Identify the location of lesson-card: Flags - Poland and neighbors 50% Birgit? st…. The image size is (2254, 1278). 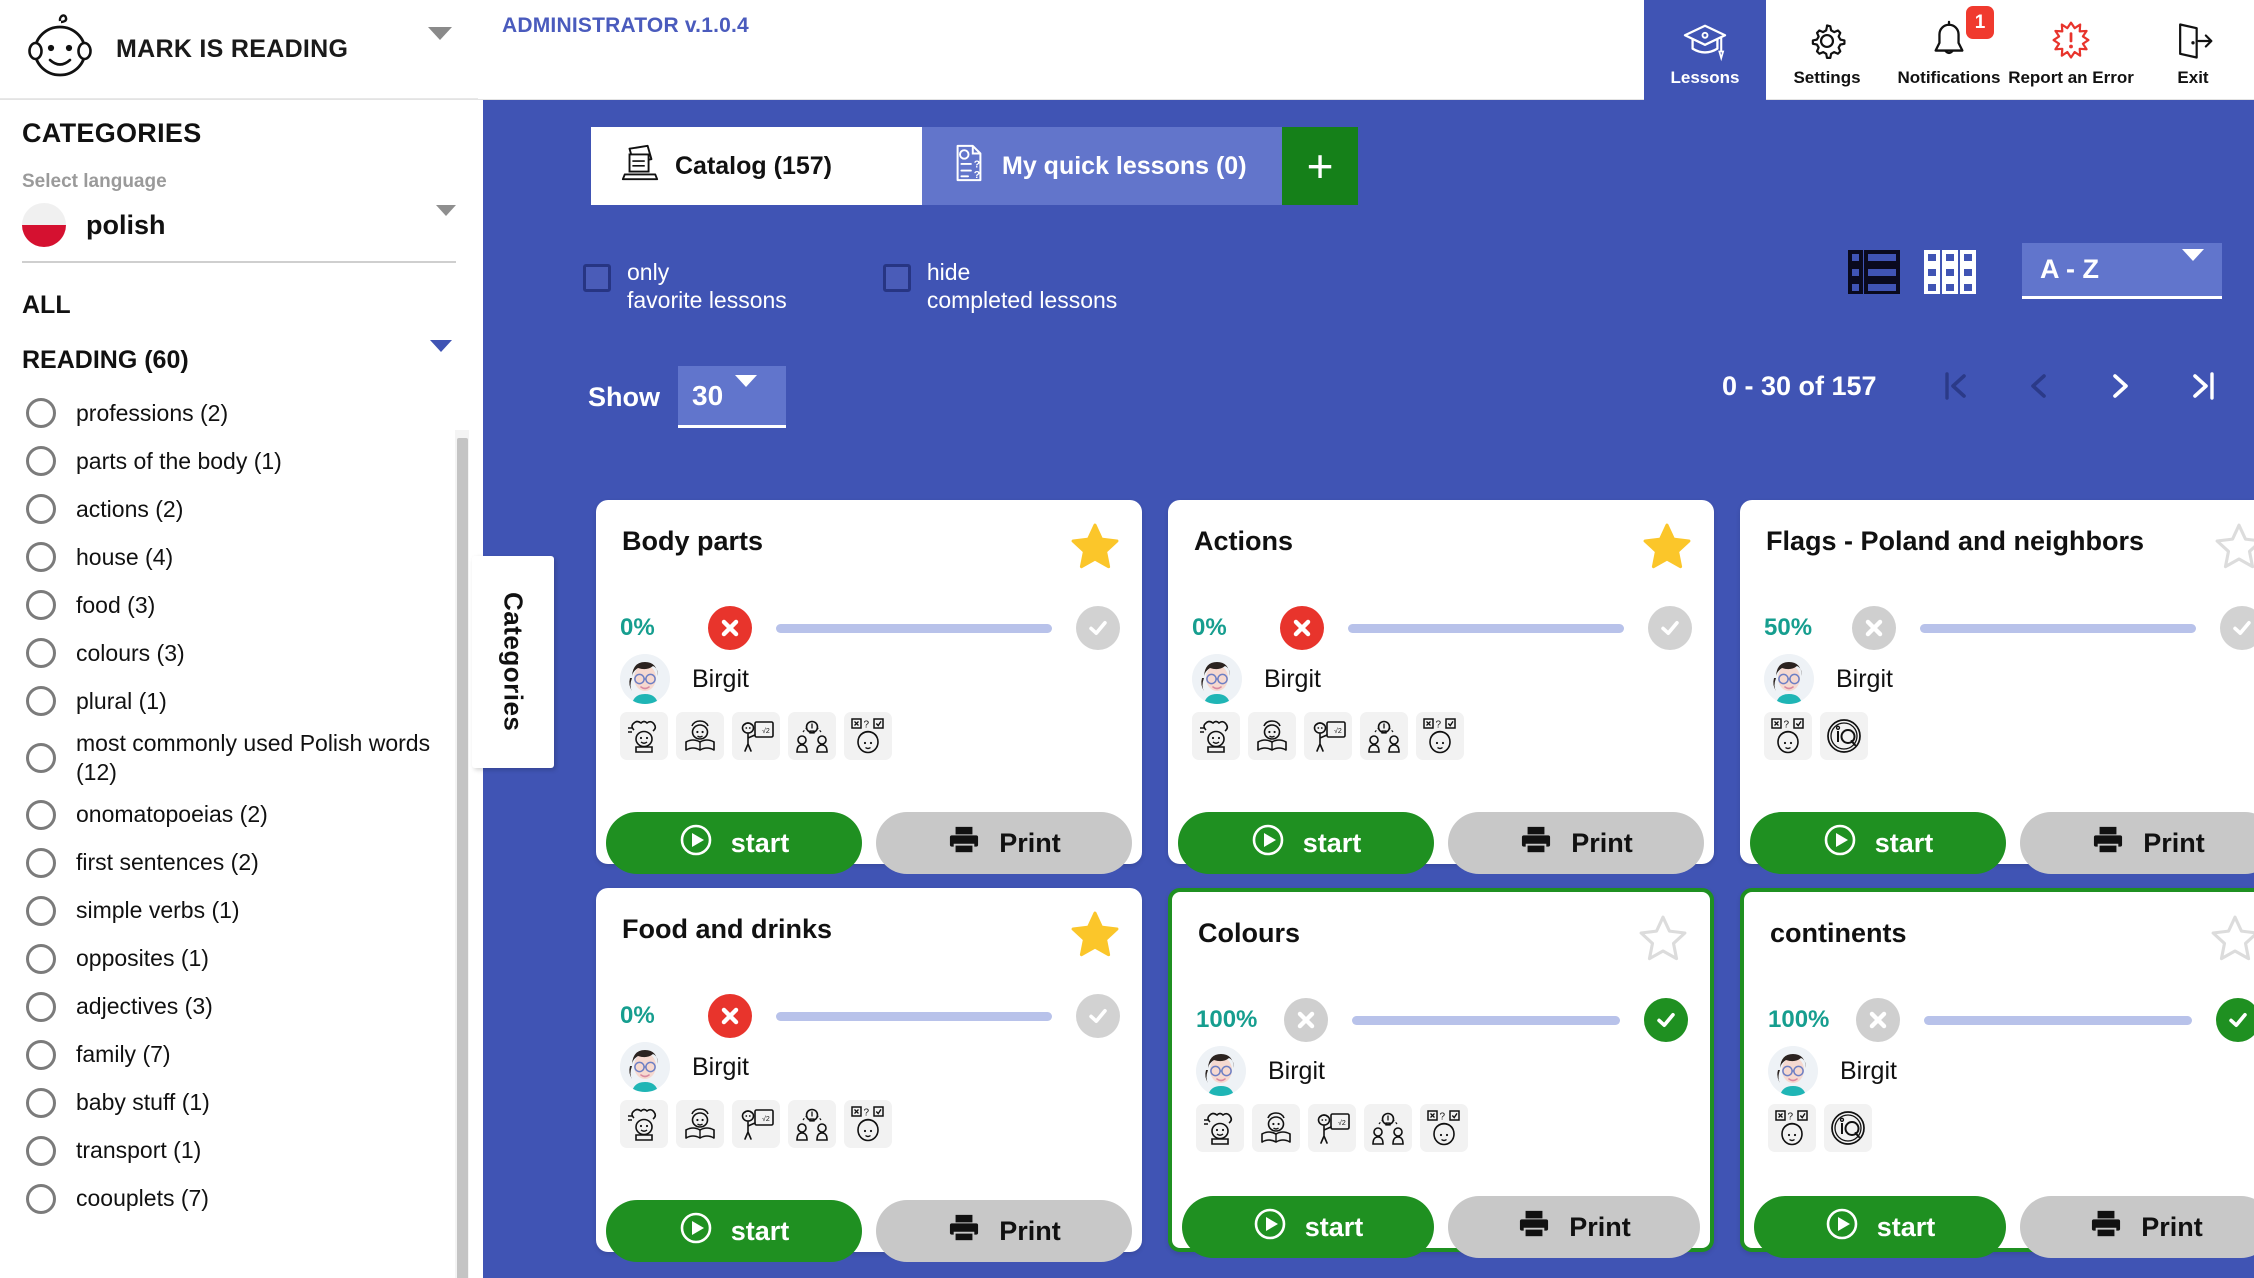
(1997, 687).